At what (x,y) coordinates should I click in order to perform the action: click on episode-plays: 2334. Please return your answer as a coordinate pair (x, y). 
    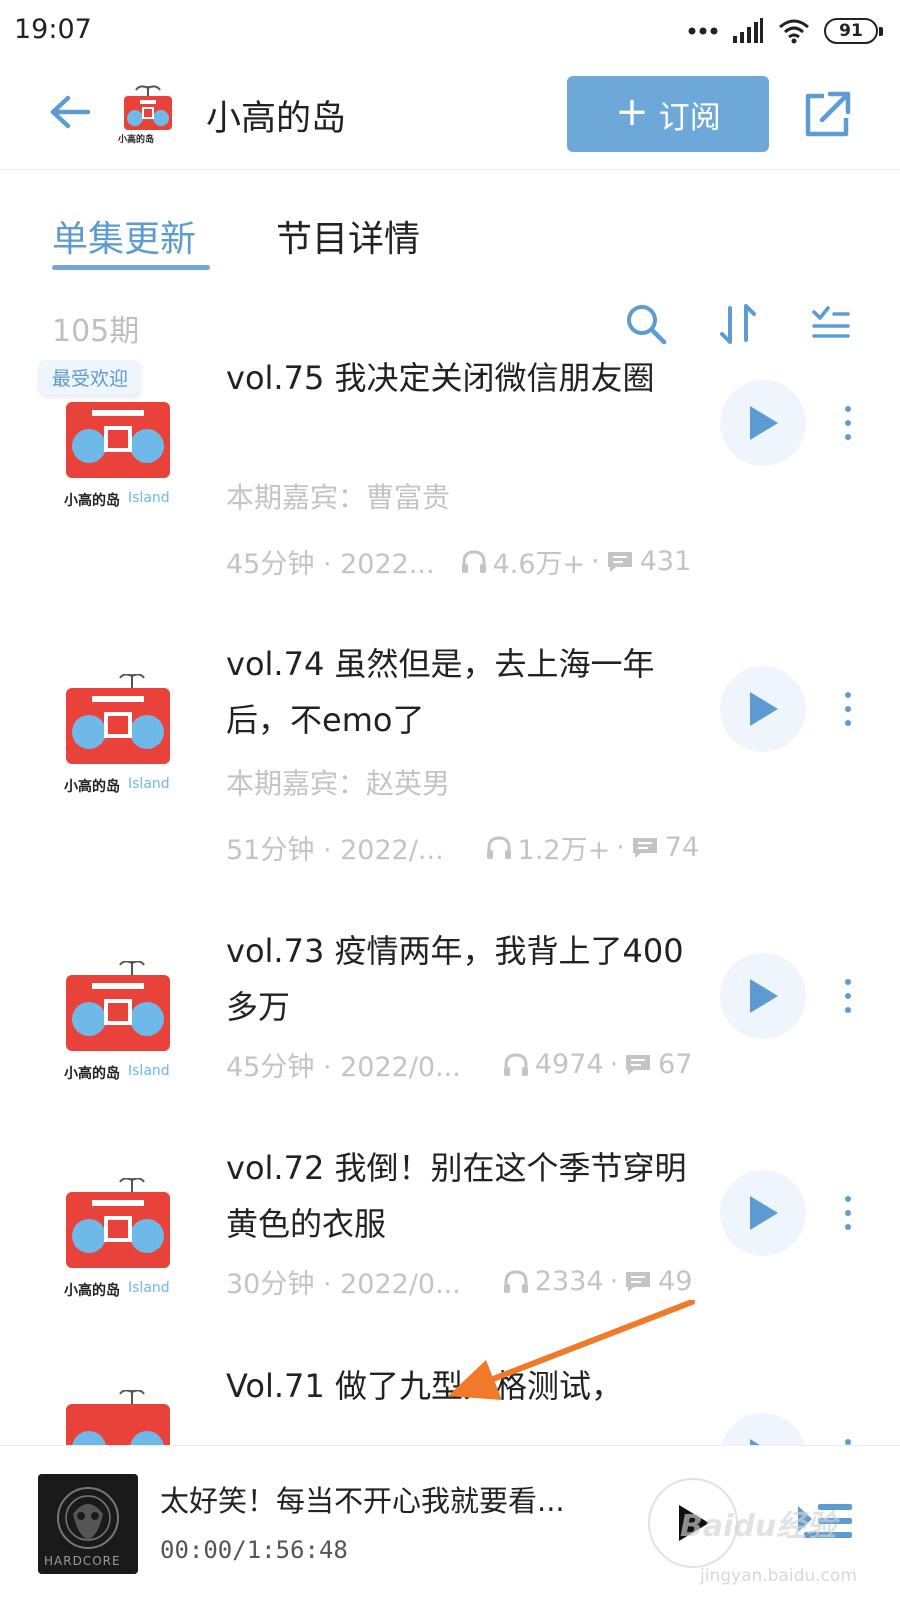
    Looking at the image, I should click on (569, 1281).